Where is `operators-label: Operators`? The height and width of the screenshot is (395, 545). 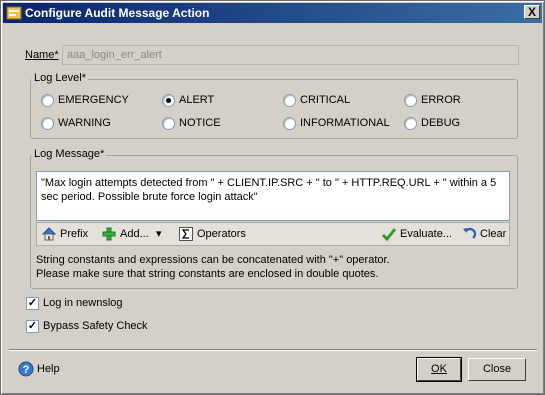
operators-label: Operators is located at coordinates (221, 234).